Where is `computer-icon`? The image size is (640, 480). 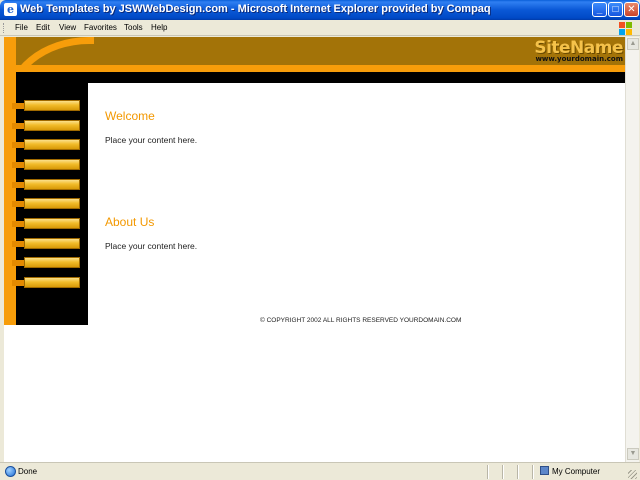
computer-icon is located at coordinates (544, 470).